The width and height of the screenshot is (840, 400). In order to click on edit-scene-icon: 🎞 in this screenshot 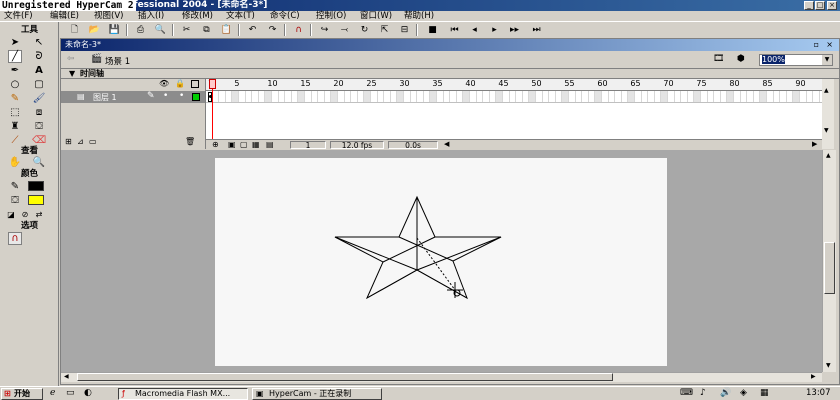, I will do `click(718, 59)`.